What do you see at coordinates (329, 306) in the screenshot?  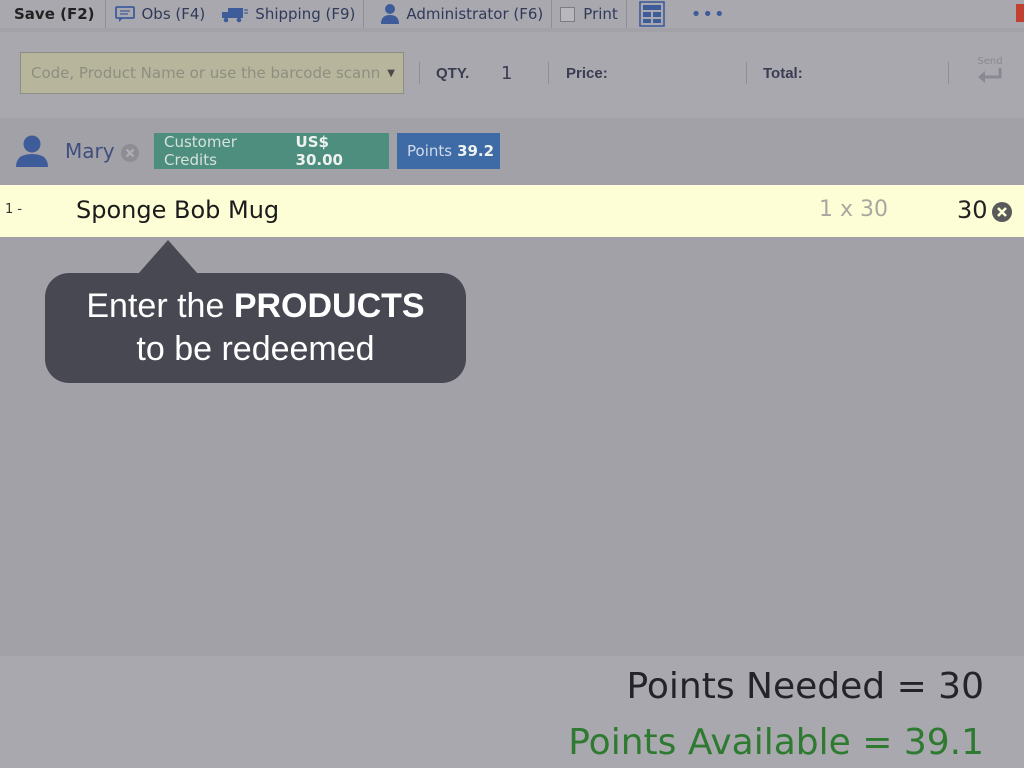 I see `callout-emphasis: PRODUCTS` at bounding box center [329, 306].